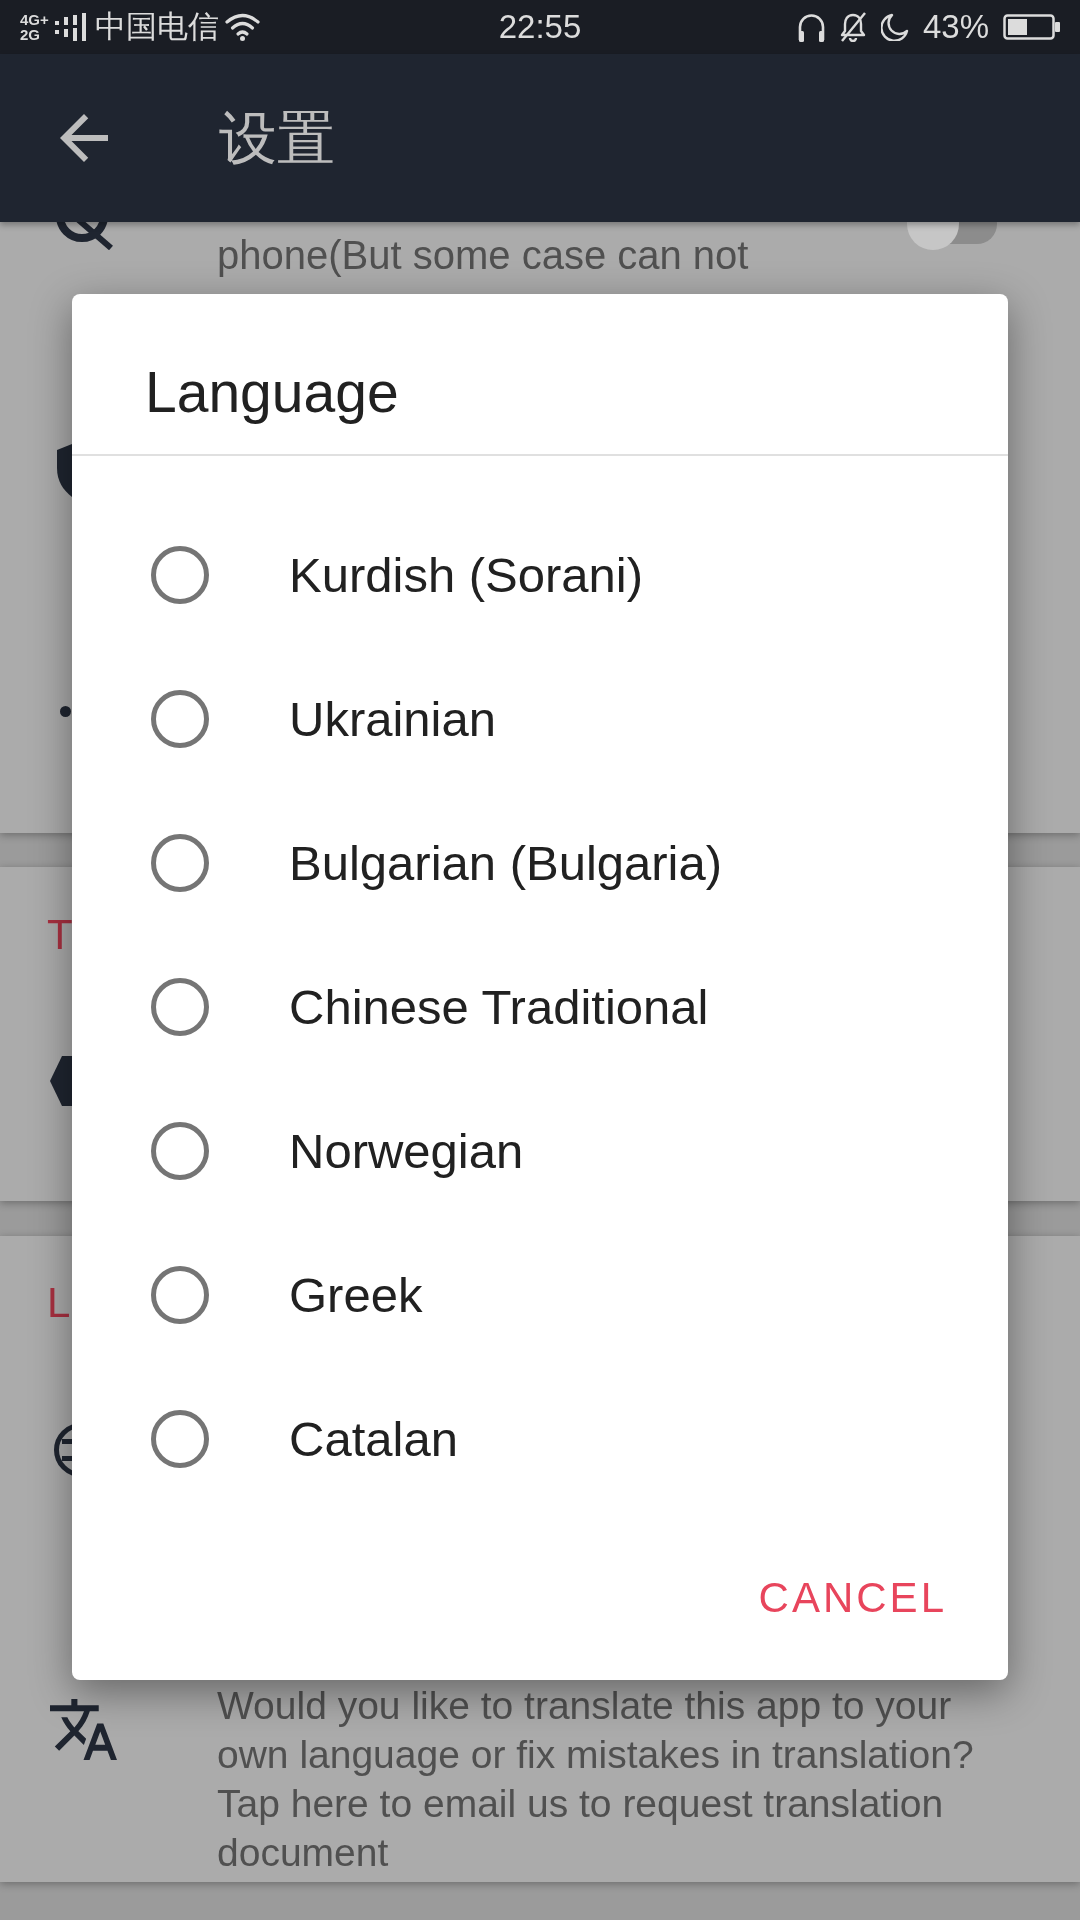 The width and height of the screenshot is (1080, 1920). Describe the element at coordinates (83, 1729) in the screenshot. I see `translate-icon` at that location.